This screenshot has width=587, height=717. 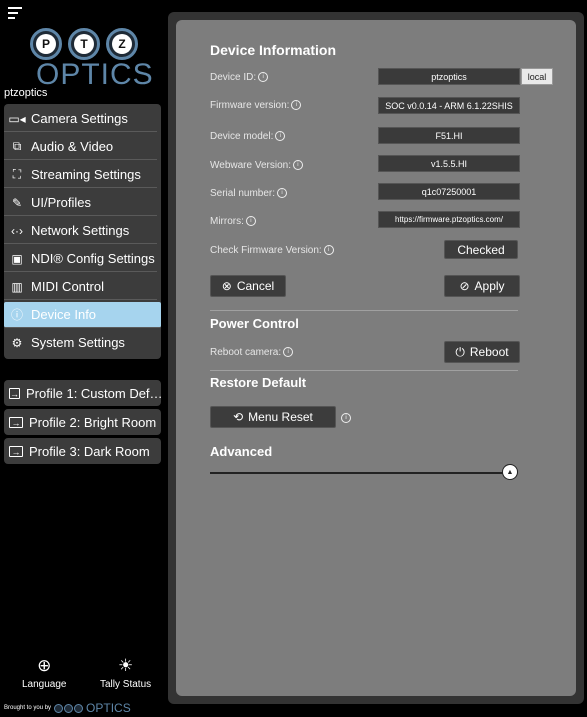 I want to click on language-button: ⊕ Language, so click(x=44, y=673).